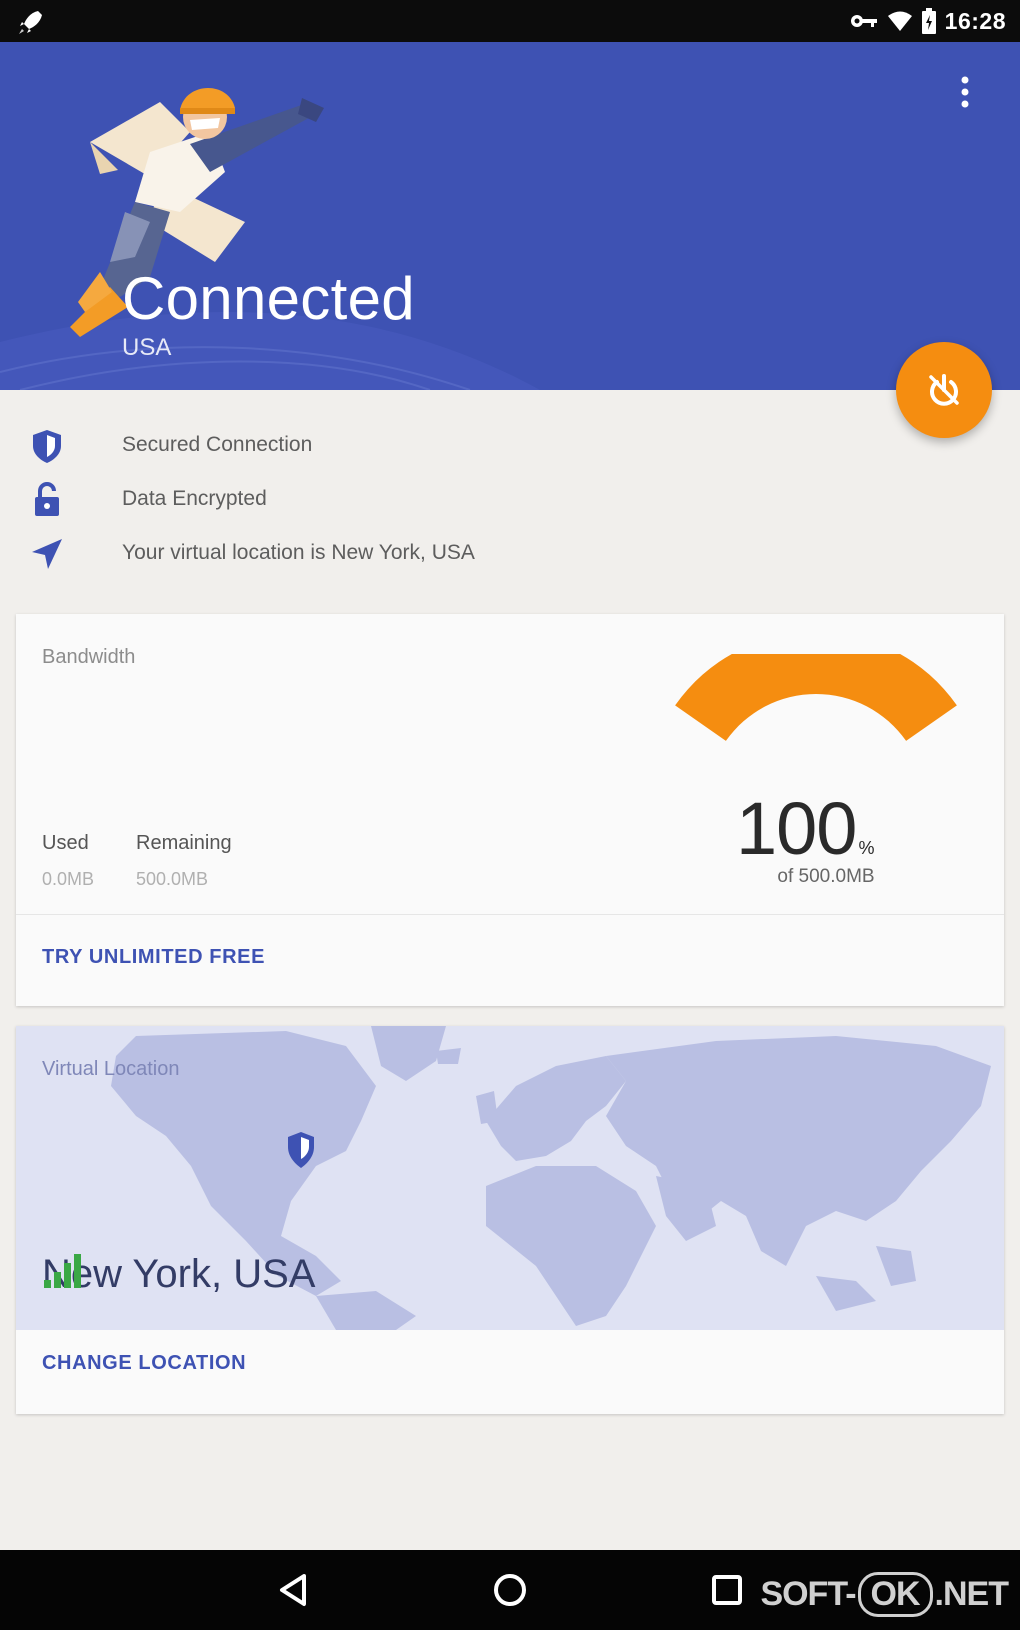 This screenshot has width=1020, height=1630. Describe the element at coordinates (30, 22) in the screenshot. I see `rocket-icon` at that location.